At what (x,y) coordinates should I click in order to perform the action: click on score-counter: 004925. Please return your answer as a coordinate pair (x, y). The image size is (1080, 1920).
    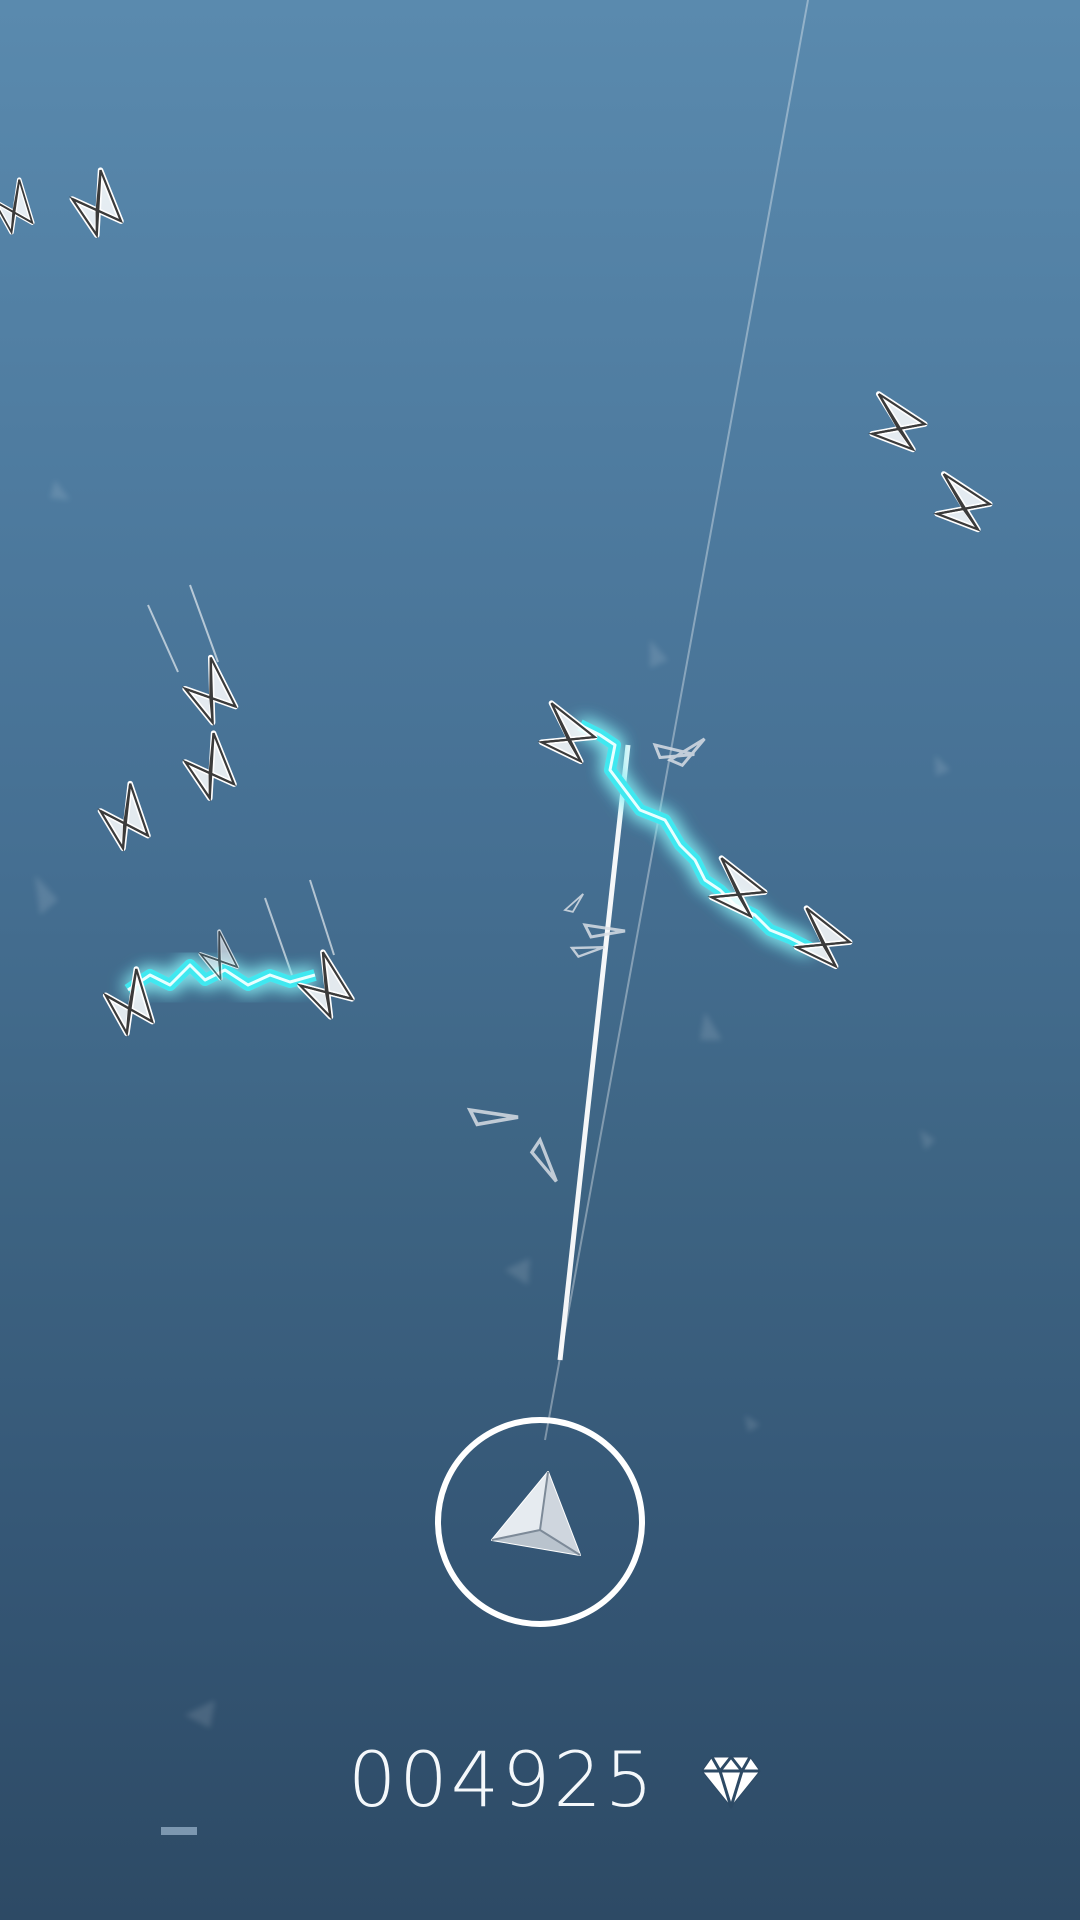
    Looking at the image, I should click on (502, 1779).